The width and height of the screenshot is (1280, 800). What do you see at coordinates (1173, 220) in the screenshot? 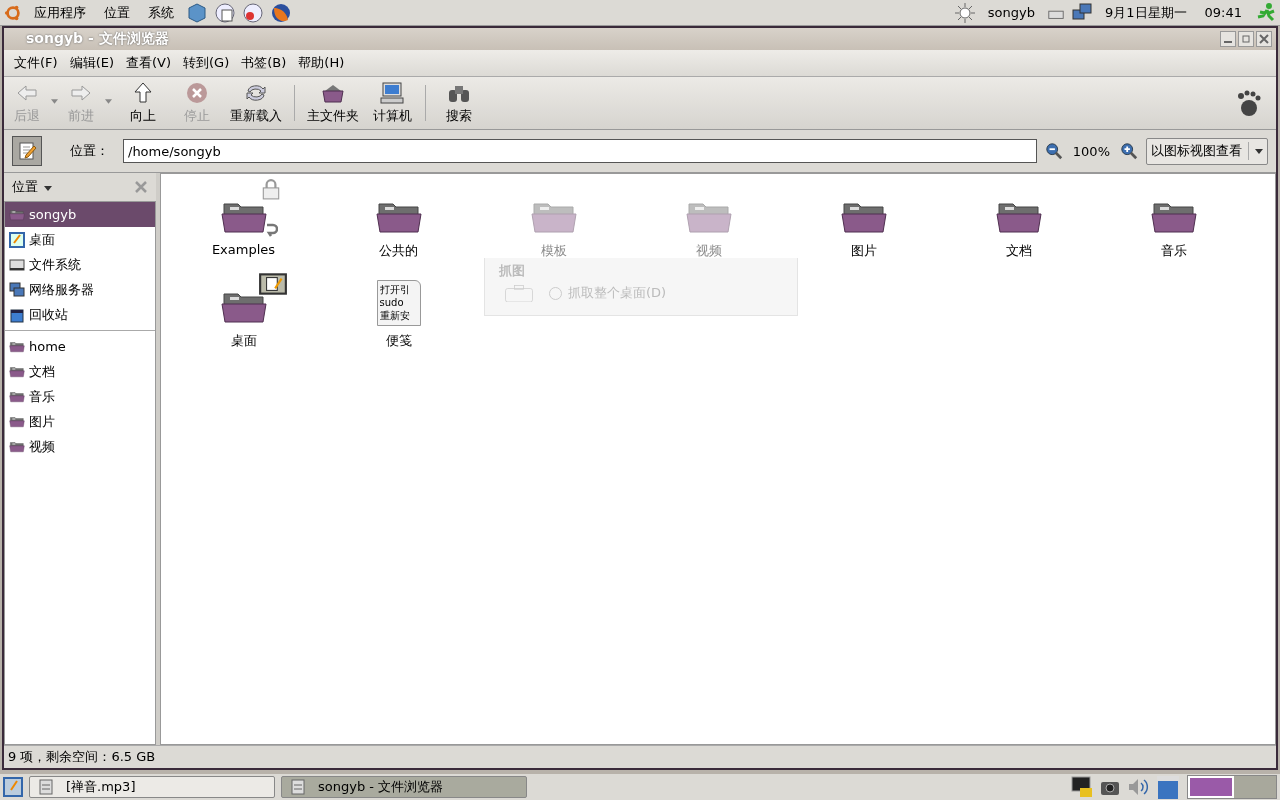
I see `file-item: 音乐` at bounding box center [1173, 220].